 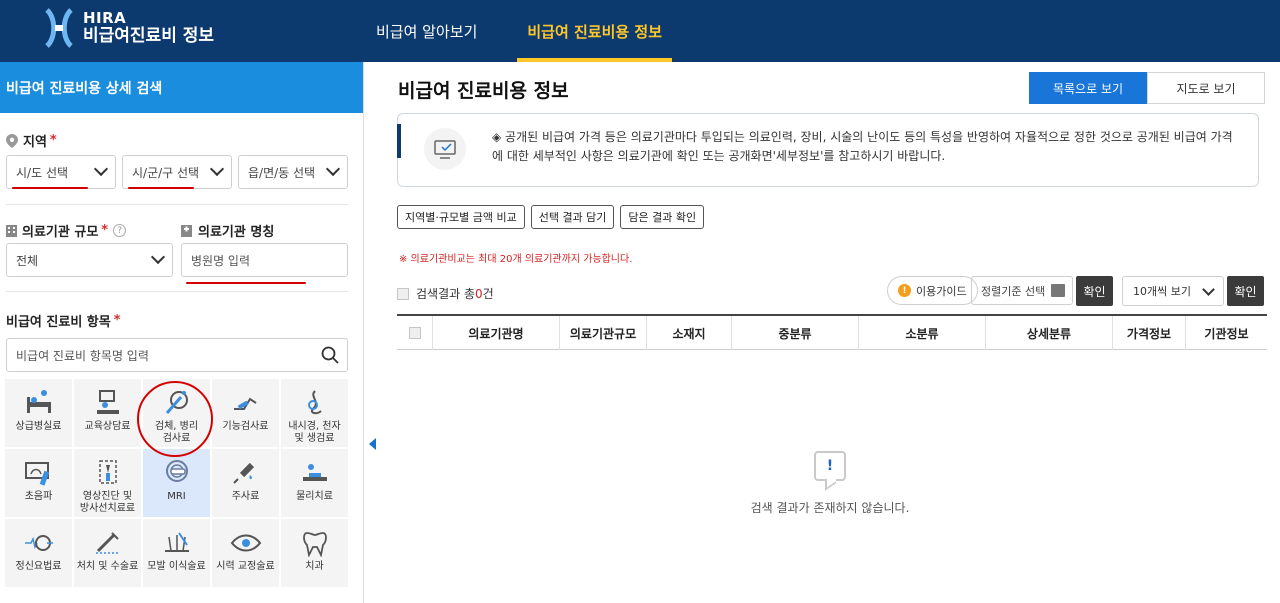 What do you see at coordinates (445, 149) in the screenshot?
I see `monitor-icon` at bounding box center [445, 149].